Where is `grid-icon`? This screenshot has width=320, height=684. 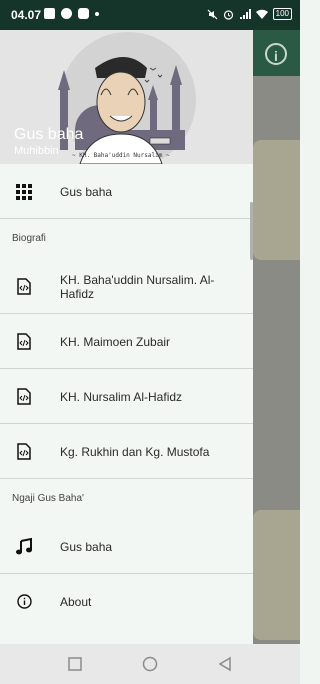
grid-icon is located at coordinates (24, 192).